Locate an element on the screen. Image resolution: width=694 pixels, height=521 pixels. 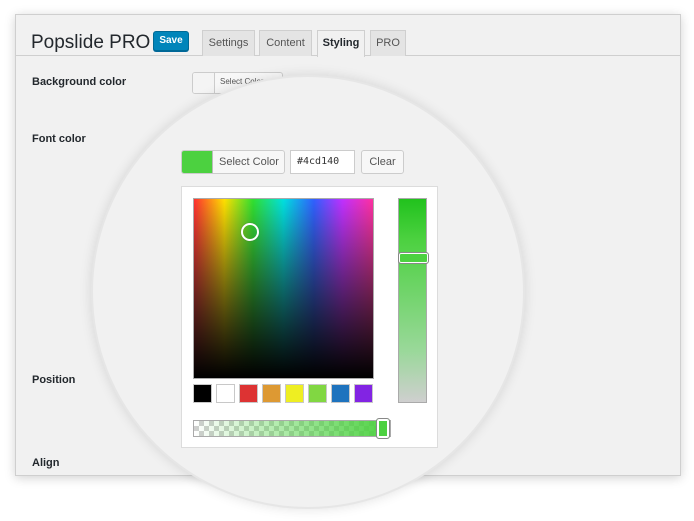
font-color-label: Font color is located at coordinates (59, 139).